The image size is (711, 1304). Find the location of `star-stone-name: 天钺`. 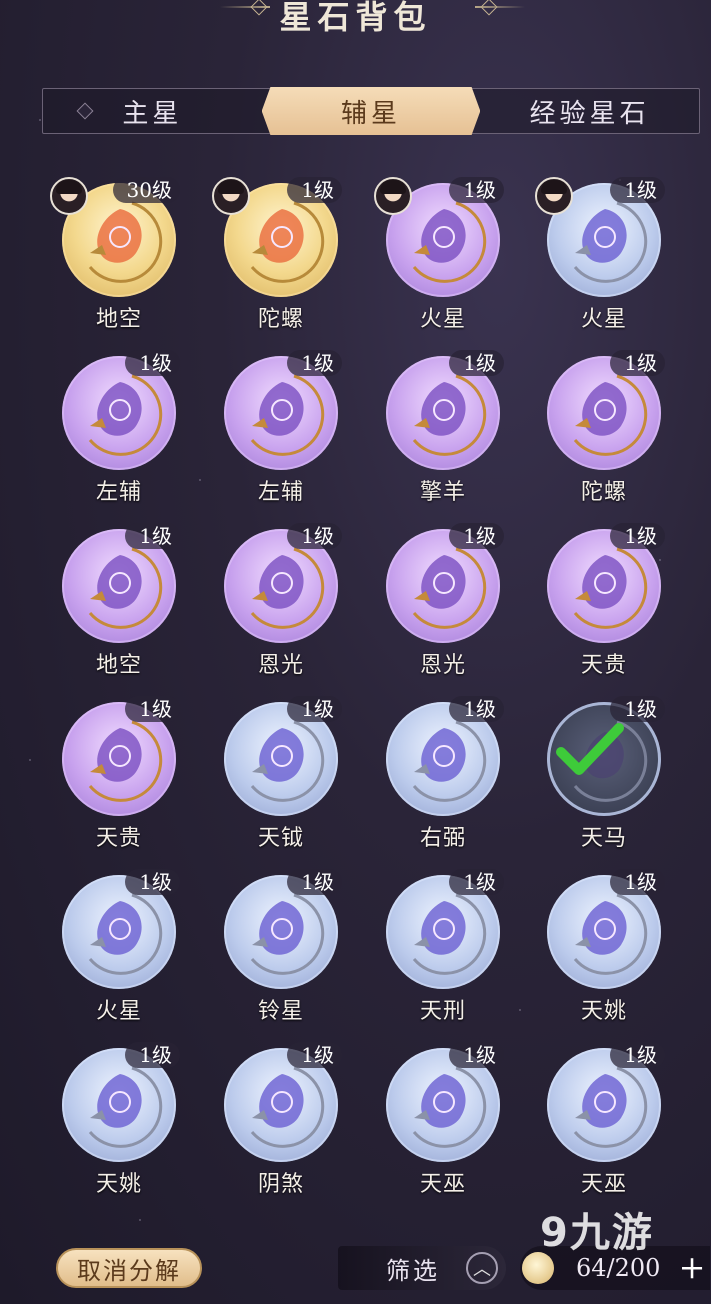

star-stone-name: 天钺 is located at coordinates (280, 838).